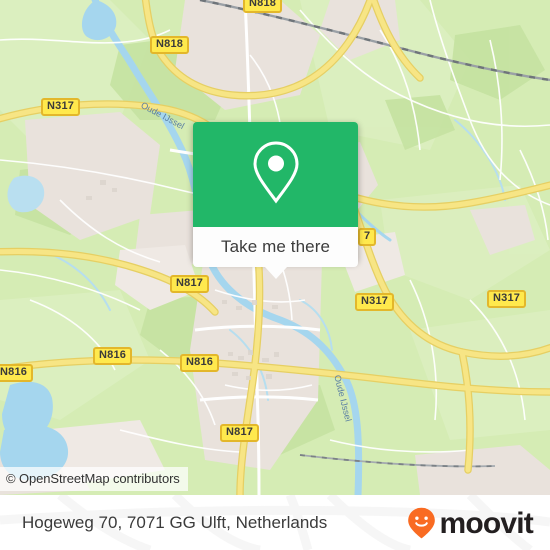 The height and width of the screenshot is (550, 550). Describe the element at coordinates (367, 237) in the screenshot. I see `road-shield-partial-behind-card: 7` at that location.